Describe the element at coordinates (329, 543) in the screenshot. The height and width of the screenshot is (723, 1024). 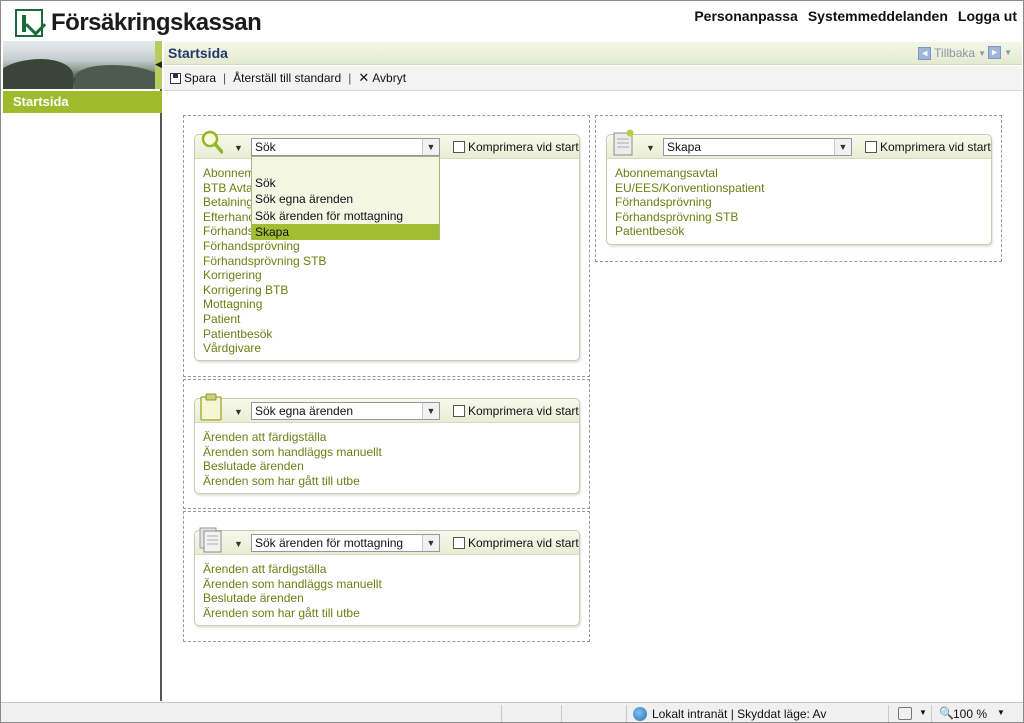
I see `select-value: Sök ärenden för mottagning` at that location.